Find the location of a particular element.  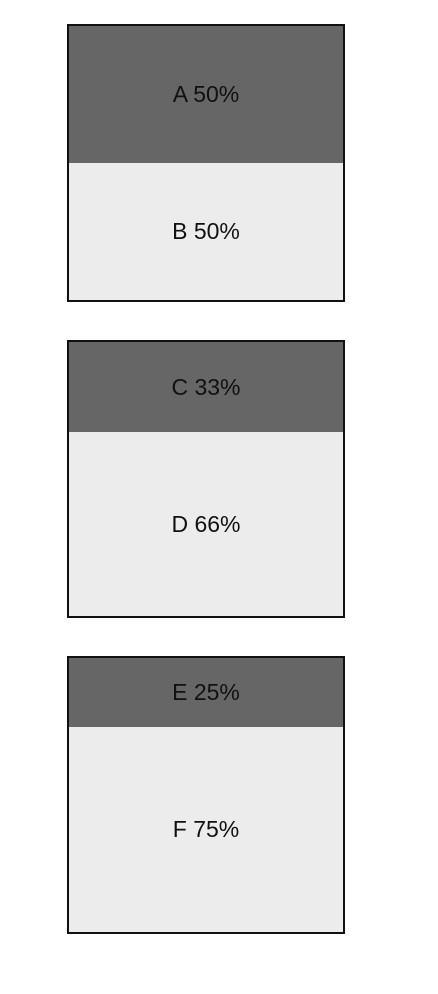

segment-b: B 50% is located at coordinates (206, 231).